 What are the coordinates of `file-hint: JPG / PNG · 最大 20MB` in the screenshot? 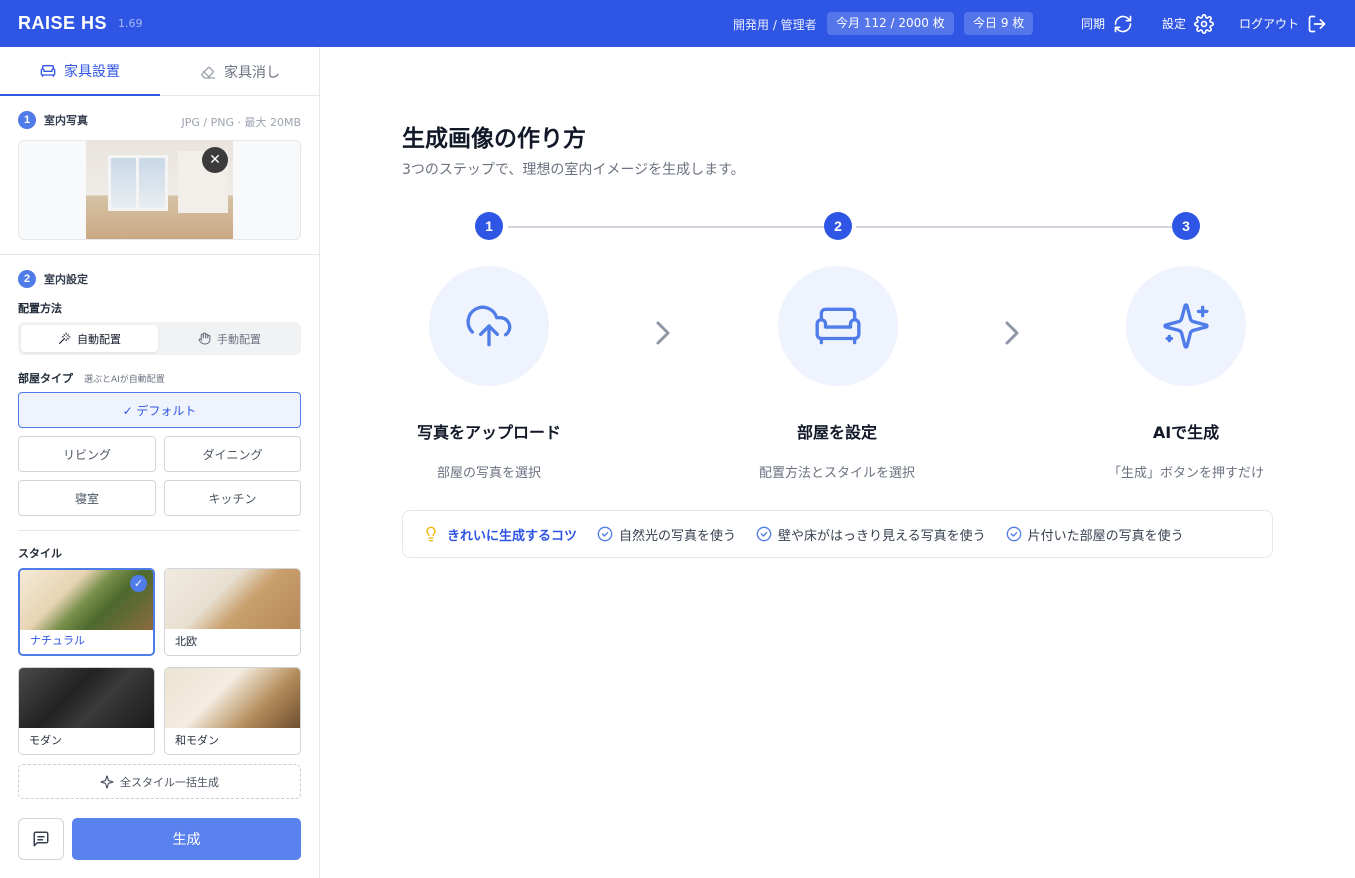 It's located at (241, 122).